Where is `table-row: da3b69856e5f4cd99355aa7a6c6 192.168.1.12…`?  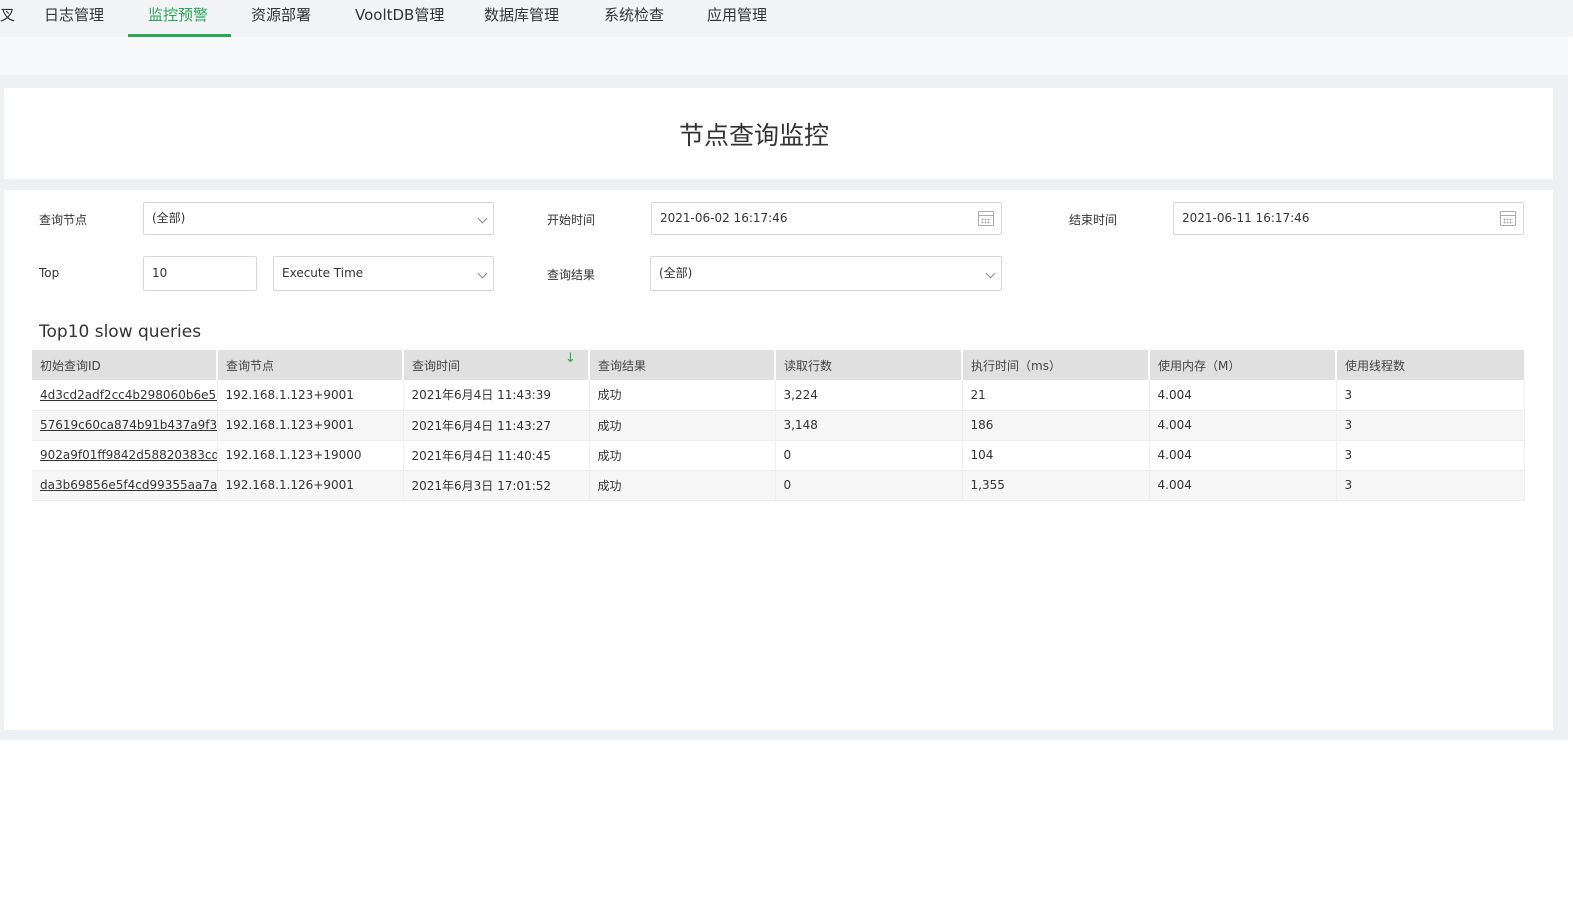 table-row: da3b69856e5f4cd99355aa7a6c6 192.168.1.12… is located at coordinates (778, 485).